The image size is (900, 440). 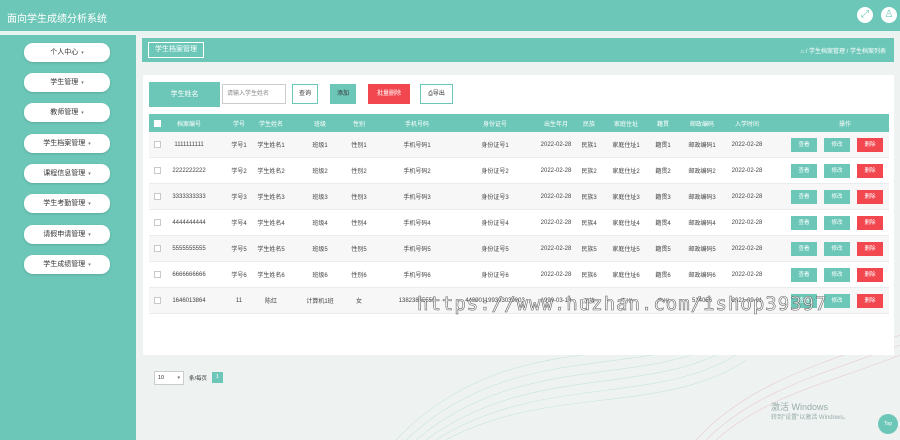 I want to click on export-button: ⎙导出, so click(x=436, y=94).